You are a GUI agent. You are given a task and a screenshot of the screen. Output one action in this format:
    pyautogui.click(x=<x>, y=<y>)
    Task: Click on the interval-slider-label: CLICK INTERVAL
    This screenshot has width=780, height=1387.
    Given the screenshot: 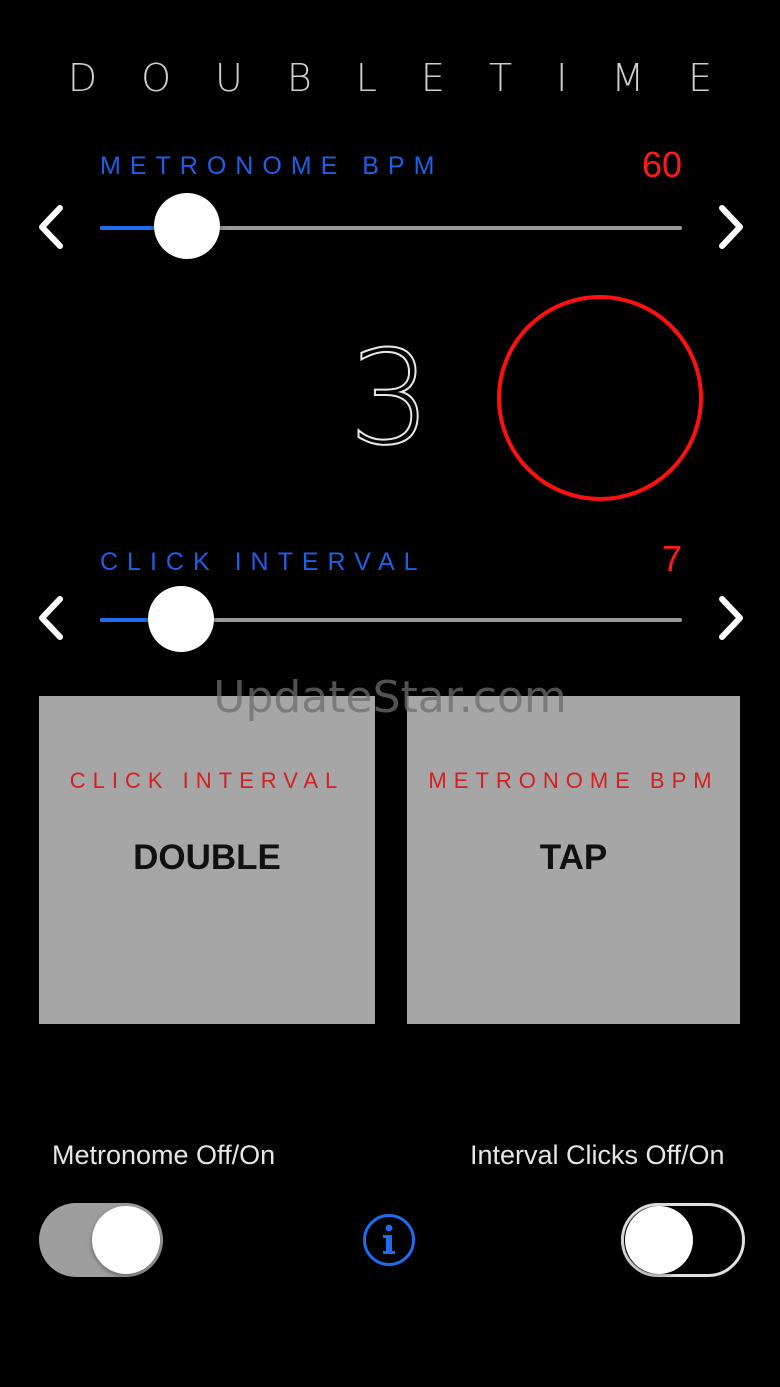 What is the action you would take?
    pyautogui.click(x=263, y=562)
    